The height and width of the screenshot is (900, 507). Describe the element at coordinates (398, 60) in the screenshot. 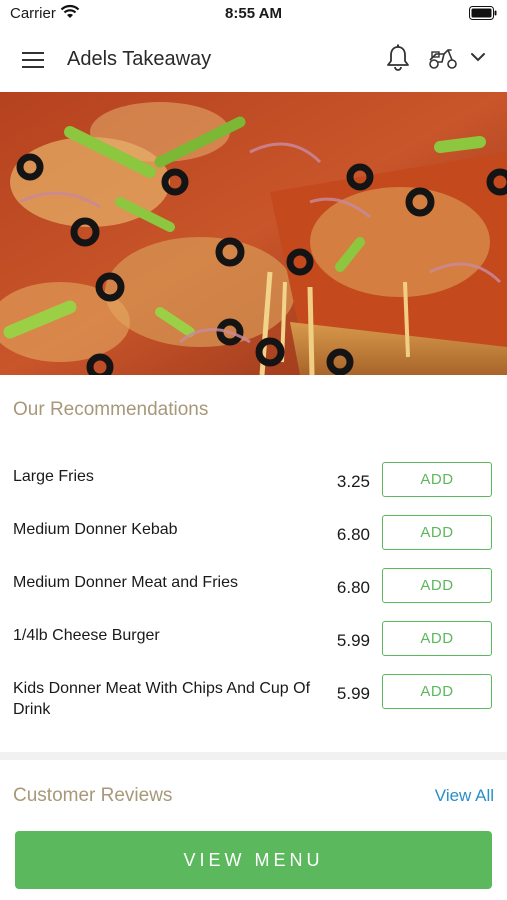

I see `bell-icon` at that location.